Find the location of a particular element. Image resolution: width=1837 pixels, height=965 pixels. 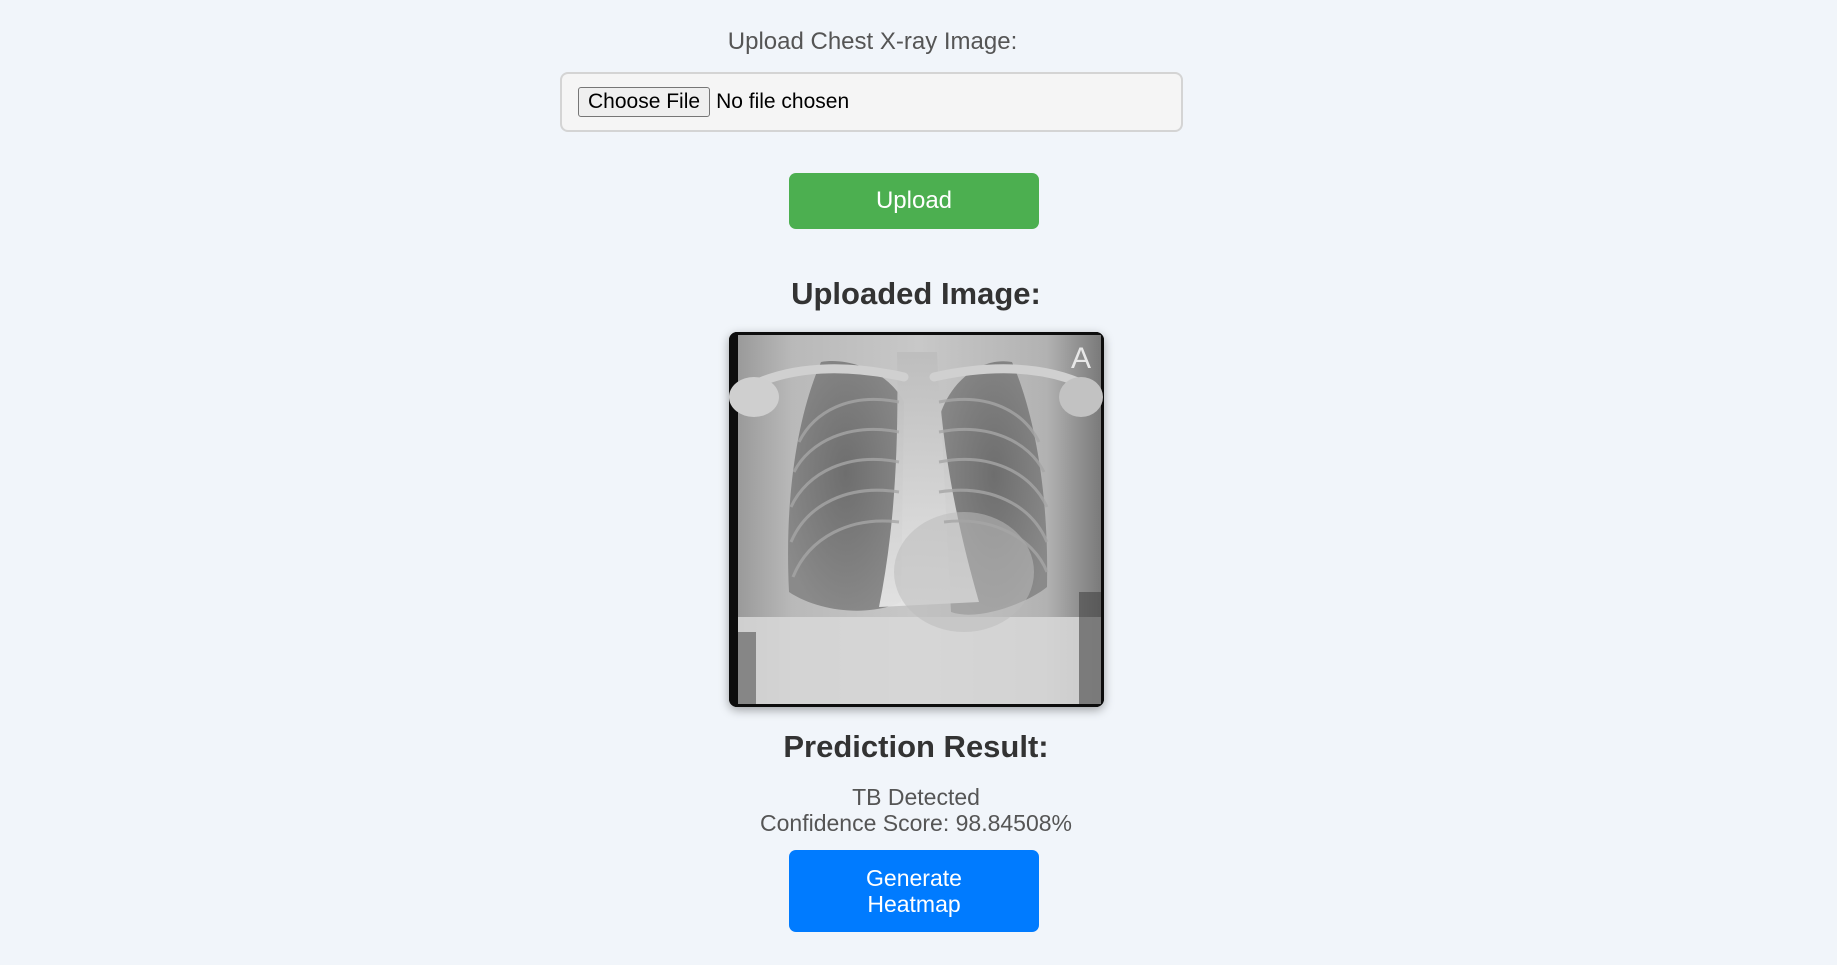

prediction-heading: Prediction Result: is located at coordinates (916, 746).